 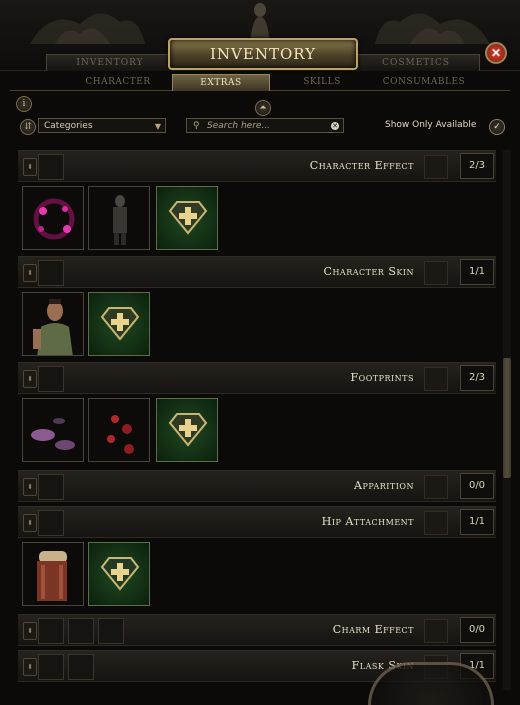 What do you see at coordinates (367, 521) in the screenshot?
I see `category-title: Hip Attachment` at bounding box center [367, 521].